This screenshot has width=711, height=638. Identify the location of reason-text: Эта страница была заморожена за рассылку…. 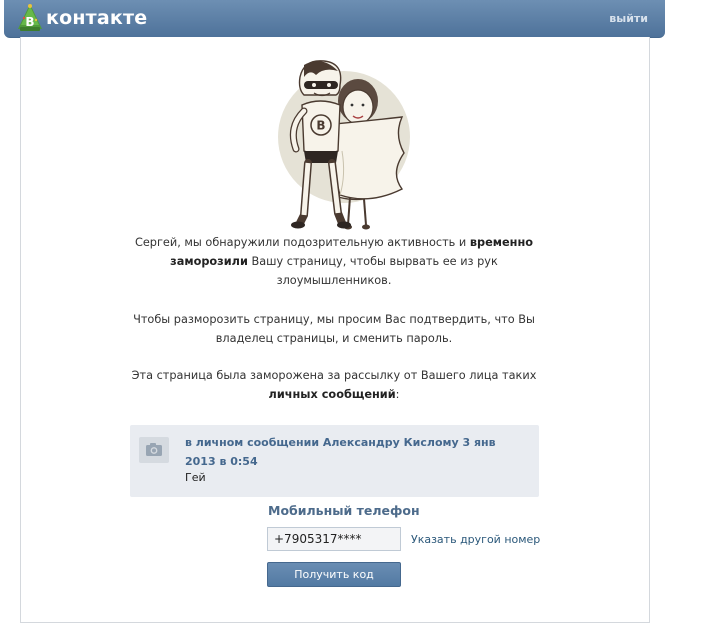
(334, 375).